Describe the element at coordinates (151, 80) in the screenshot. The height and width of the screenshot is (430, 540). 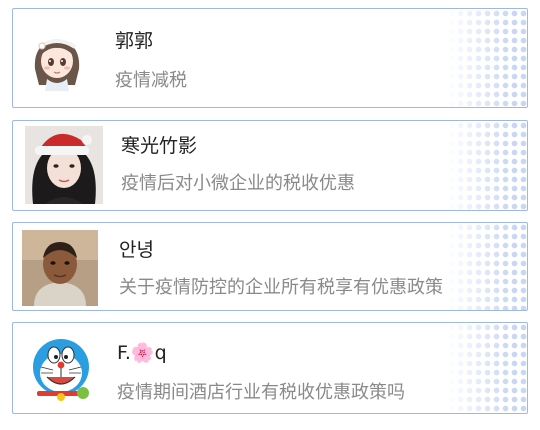
I see `last-message: 疫情减税` at that location.